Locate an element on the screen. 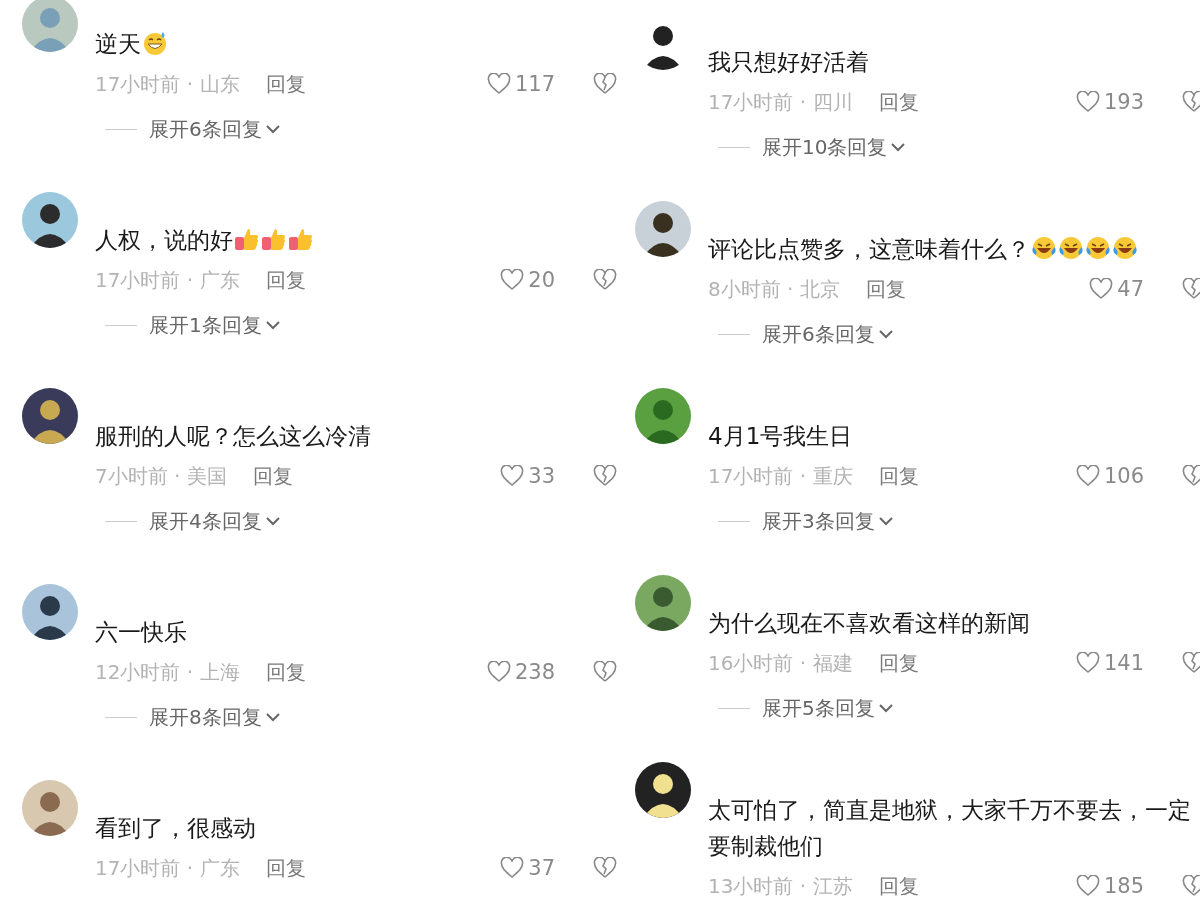  like-count: 47 is located at coordinates (1130, 289).